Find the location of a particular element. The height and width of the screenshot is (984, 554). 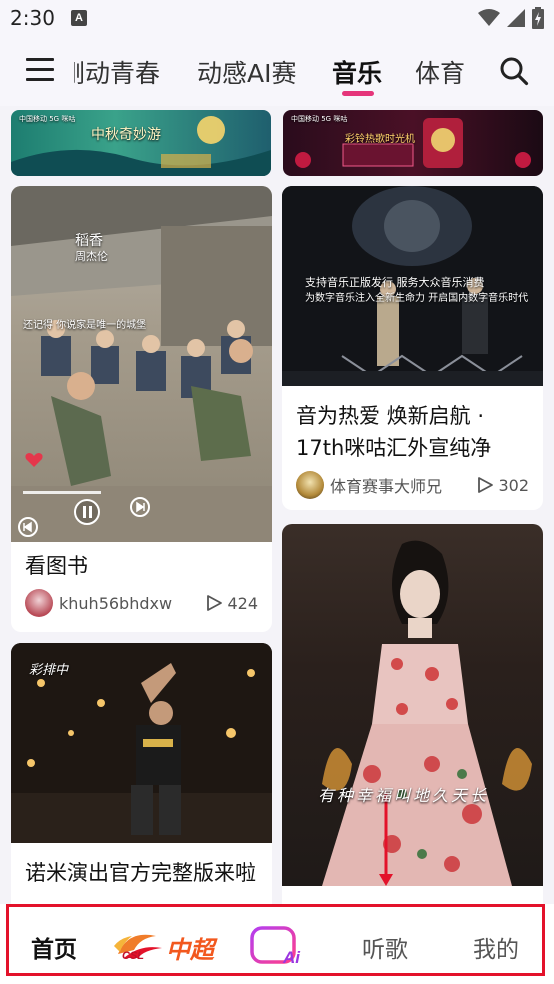

bottom-nav: 首页 CSL 中超 Ai 听歌 我的 is located at coordinates (277, 944).